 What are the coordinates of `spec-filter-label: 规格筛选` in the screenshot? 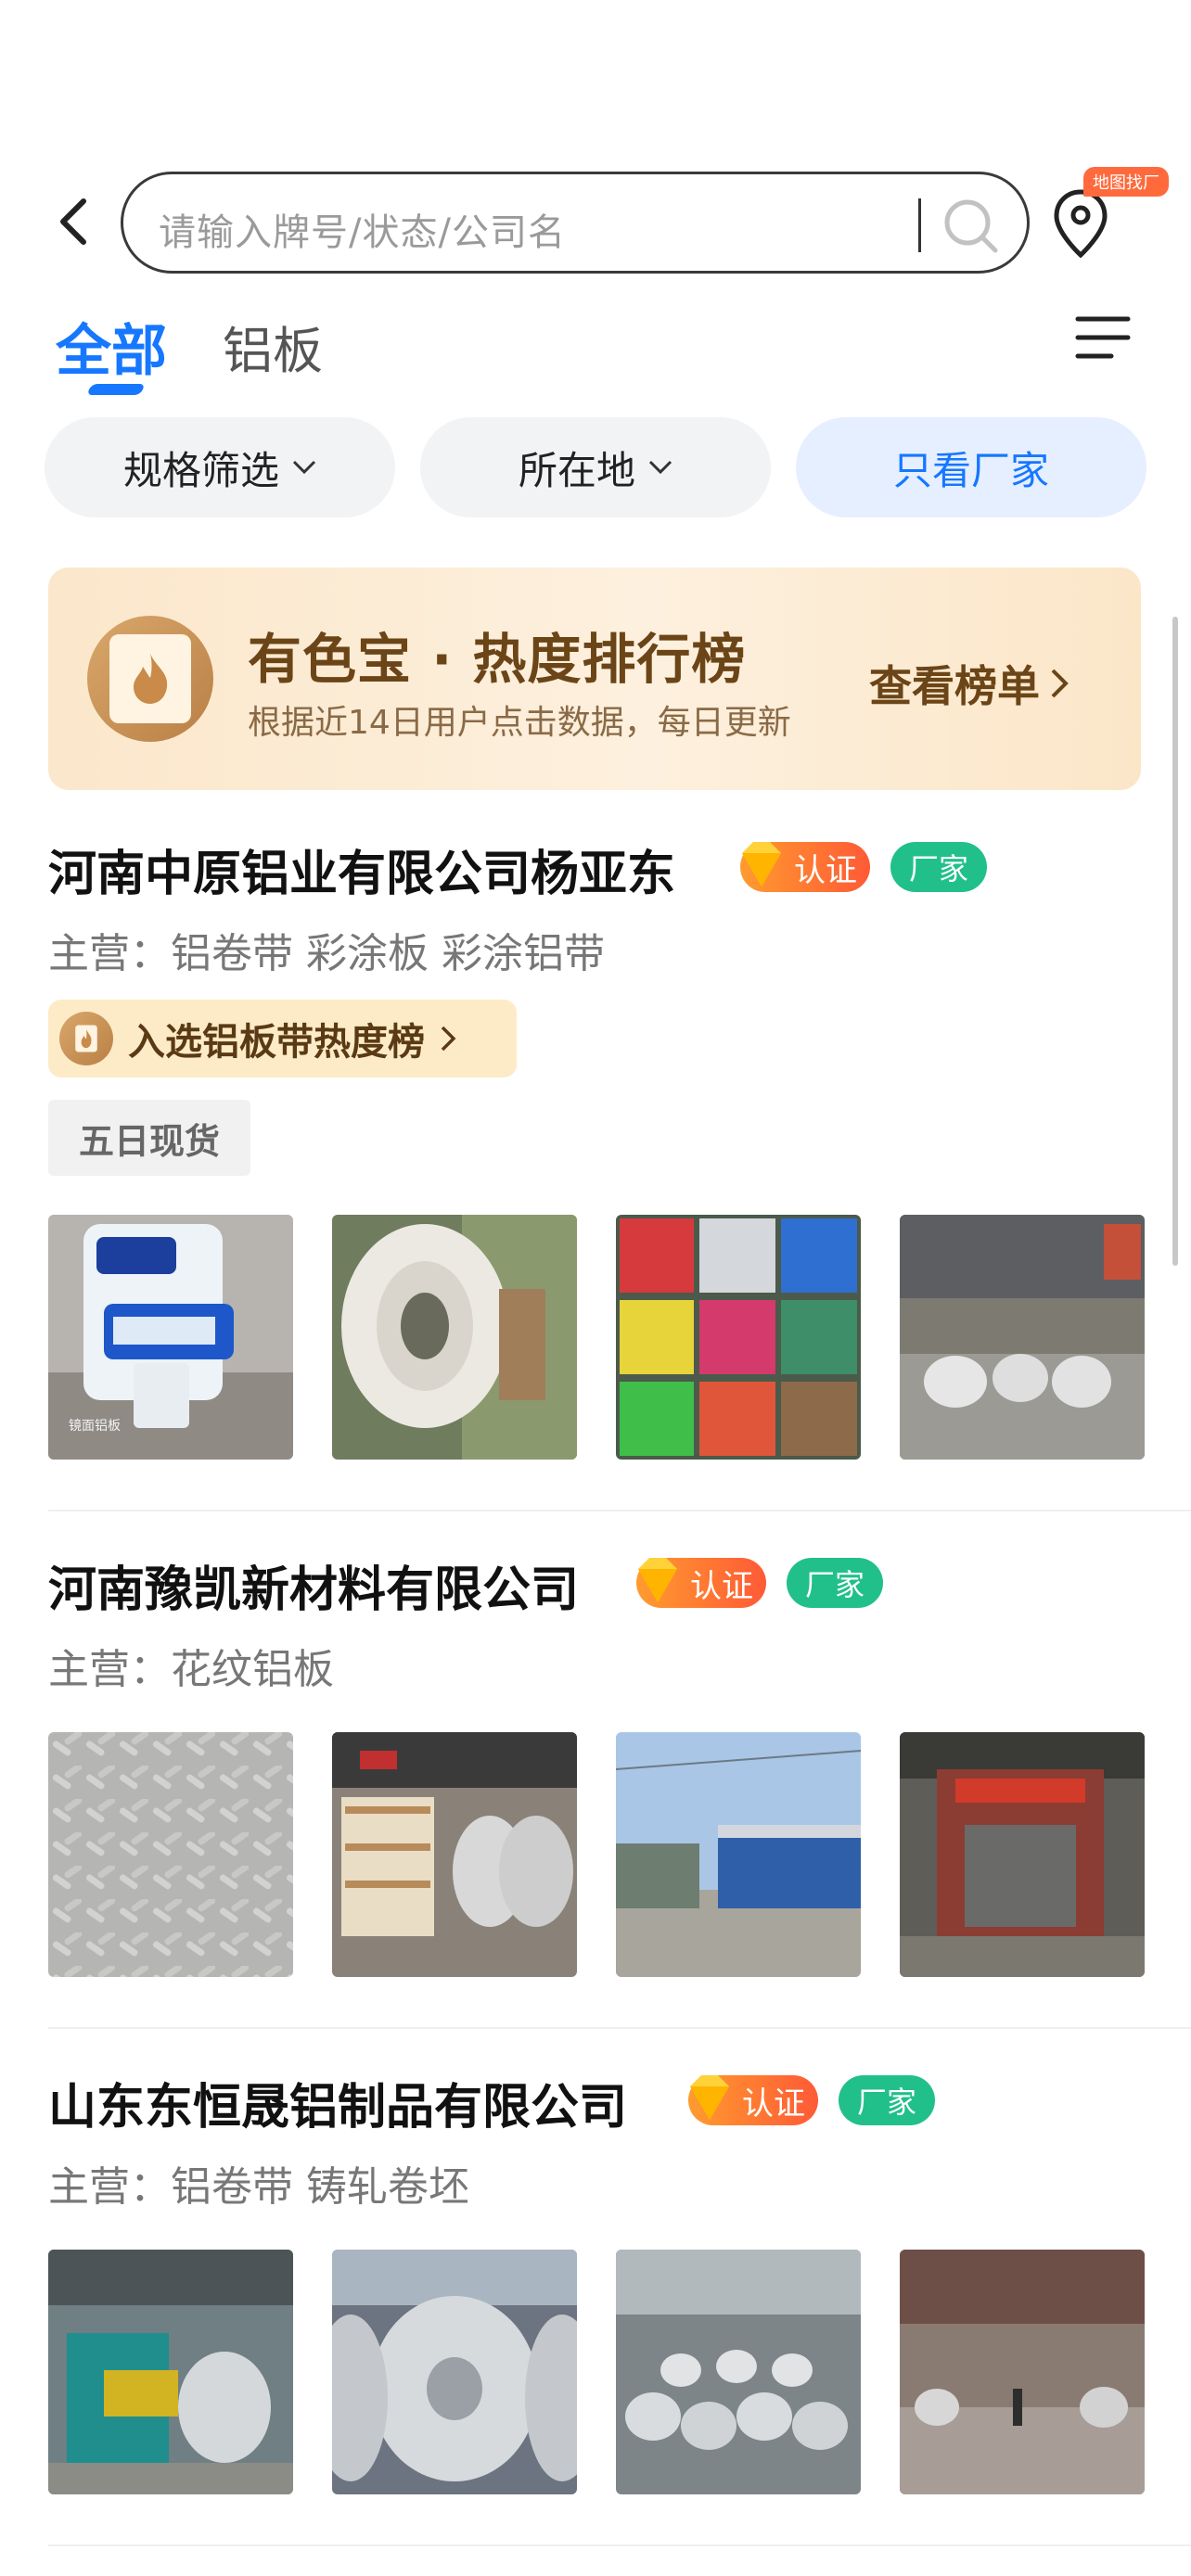 It's located at (200, 470).